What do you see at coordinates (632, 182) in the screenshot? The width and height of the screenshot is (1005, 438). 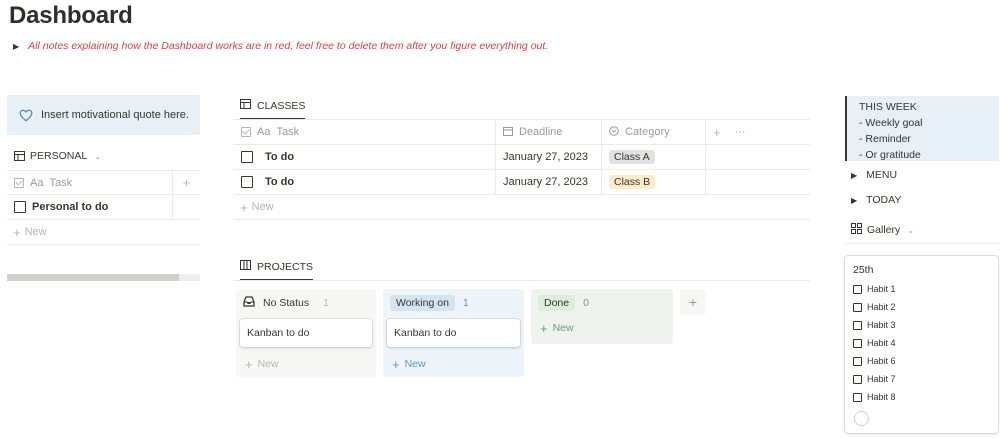 I see `category-tag: Class B` at bounding box center [632, 182].